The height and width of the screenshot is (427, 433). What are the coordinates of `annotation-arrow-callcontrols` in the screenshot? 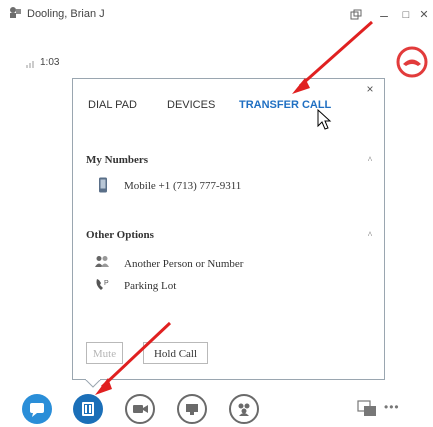 It's located at (133, 358).